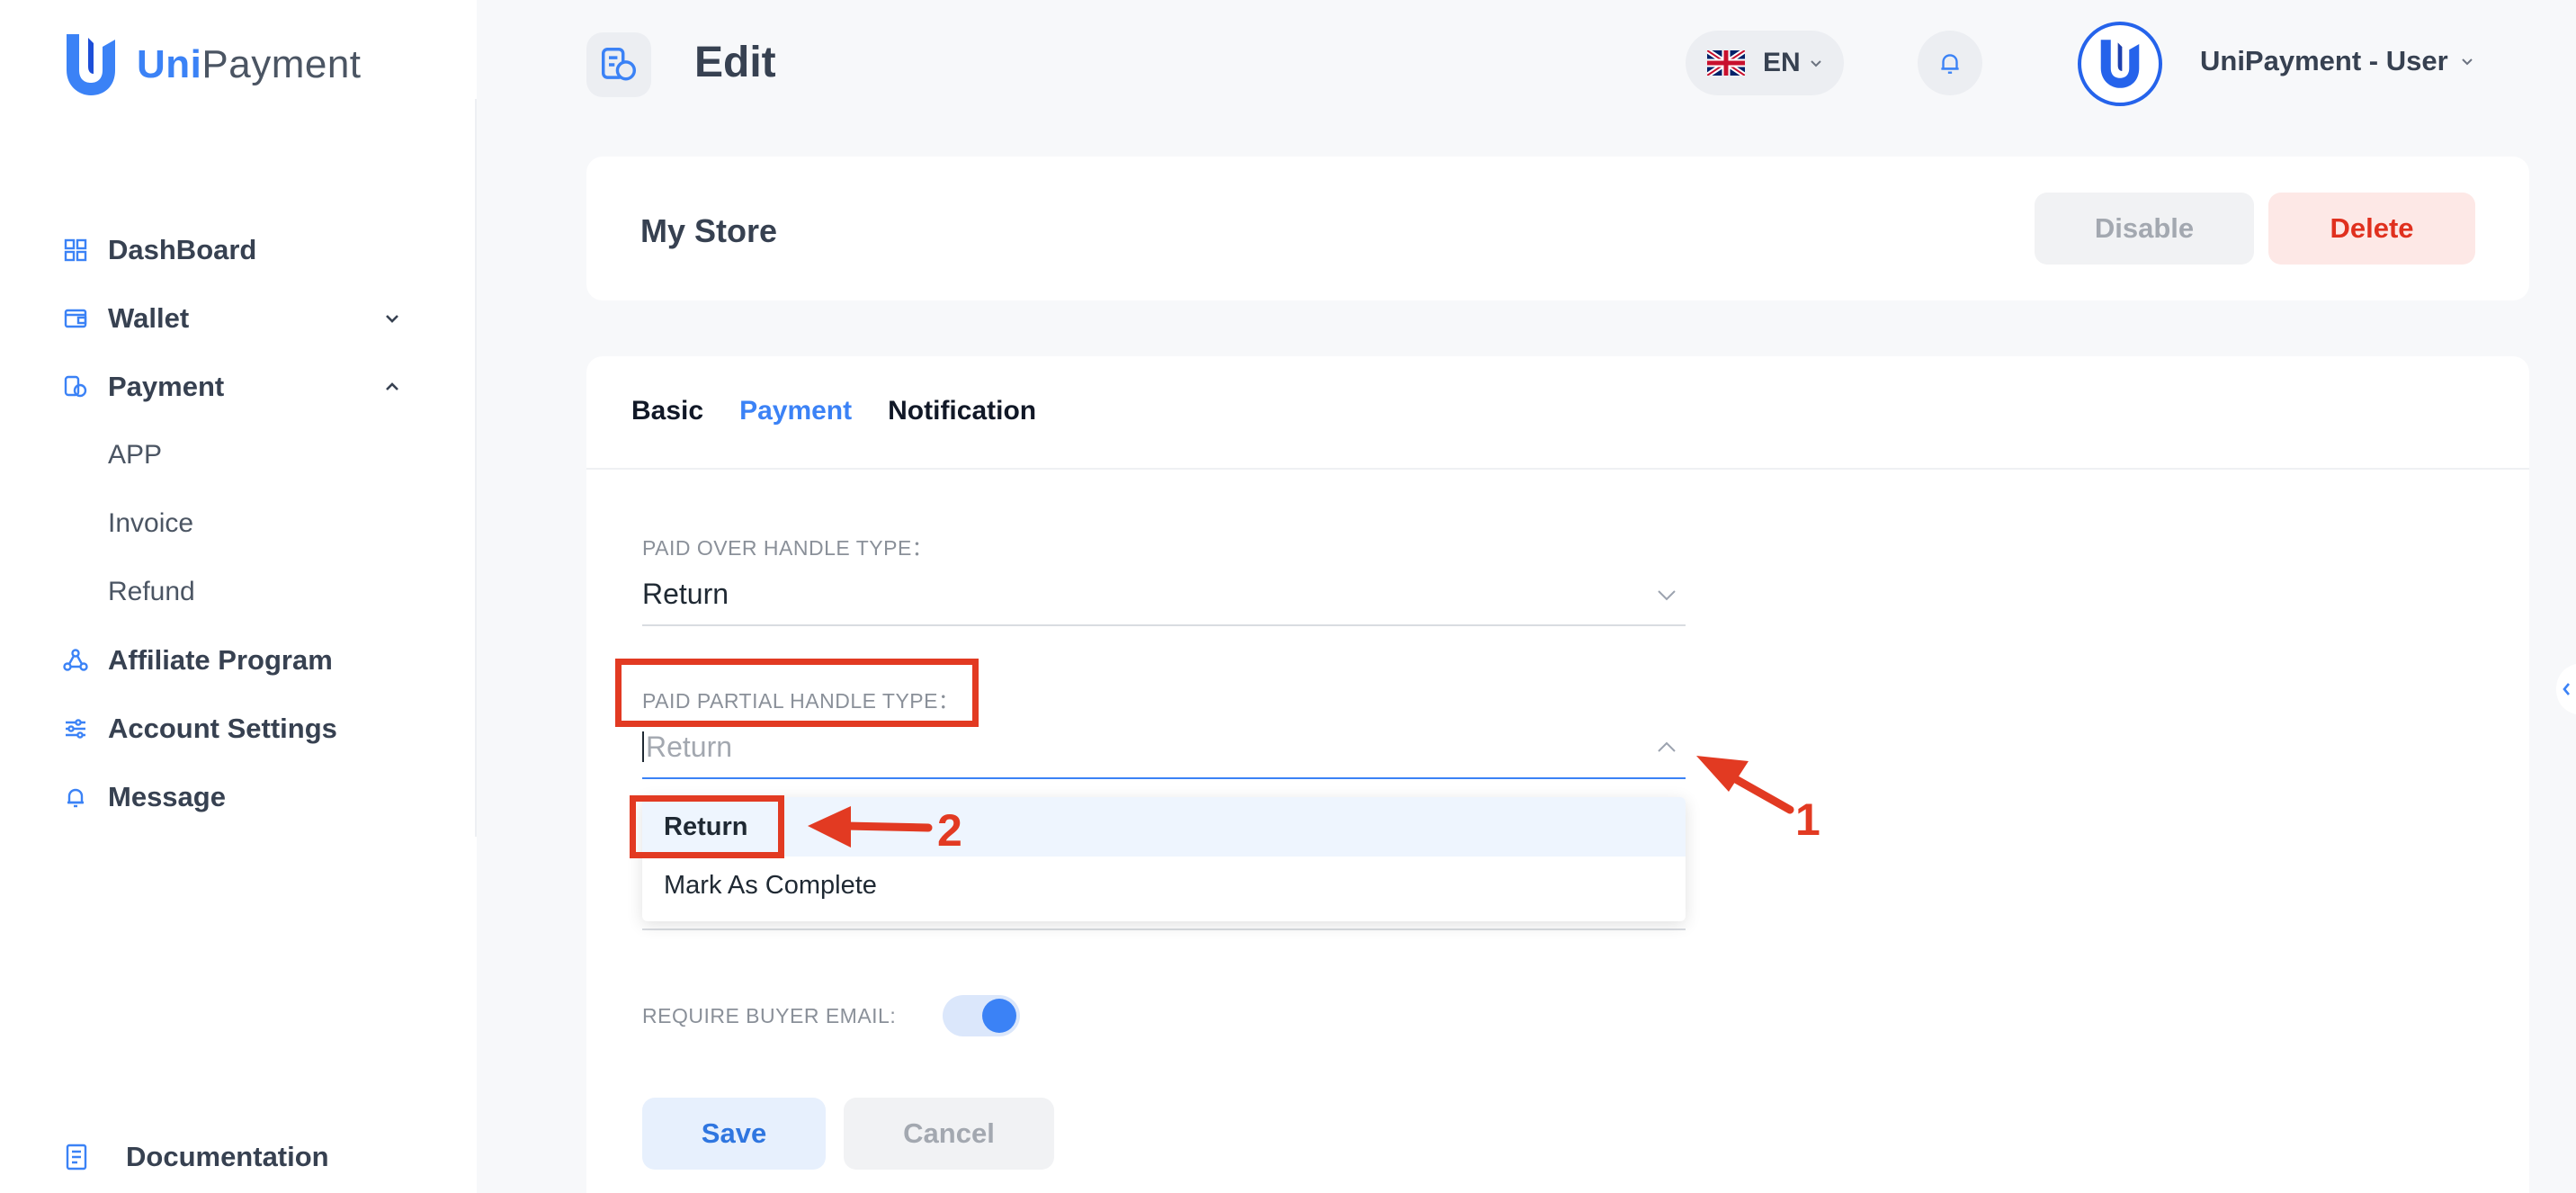 This screenshot has height=1193, width=2576. I want to click on sidebar-item-documentation: Documentation, so click(196, 1157).